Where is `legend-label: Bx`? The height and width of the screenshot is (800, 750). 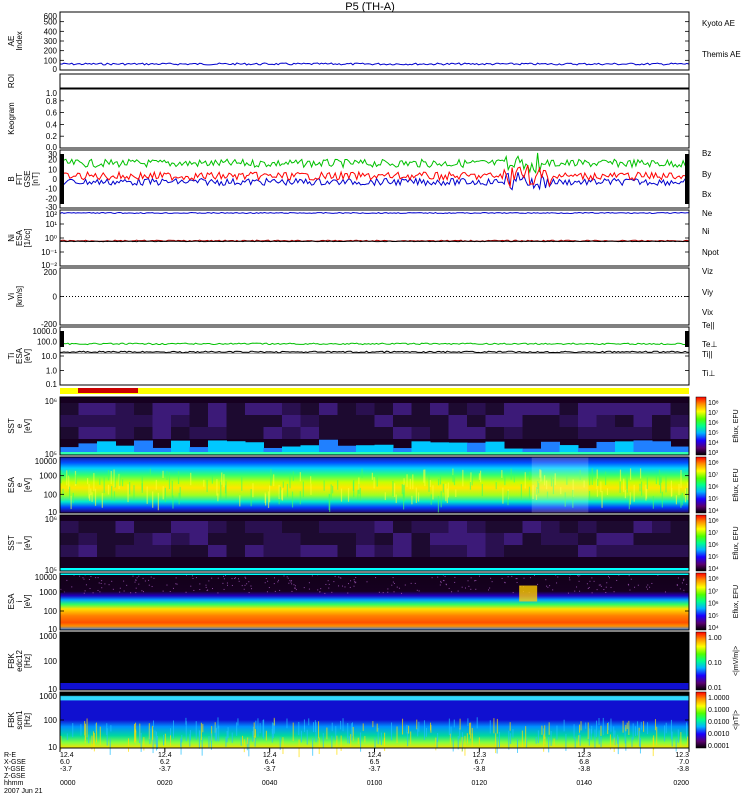 legend-label: Bx is located at coordinates (706, 194).